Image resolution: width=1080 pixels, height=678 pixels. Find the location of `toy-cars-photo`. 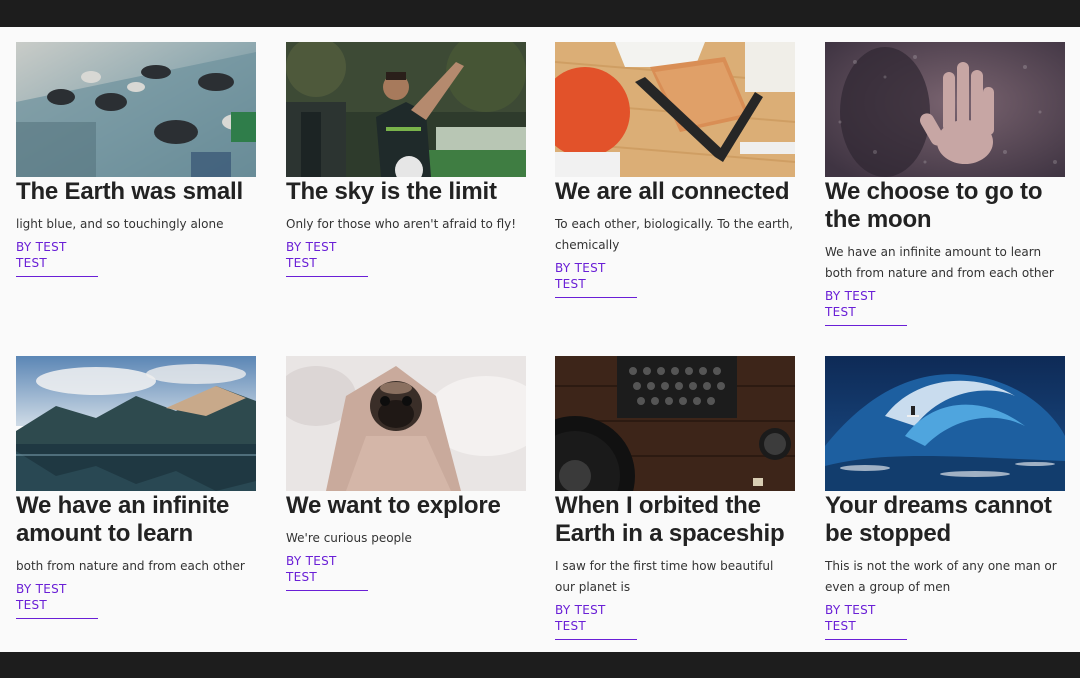

toy-cars-photo is located at coordinates (136, 109).